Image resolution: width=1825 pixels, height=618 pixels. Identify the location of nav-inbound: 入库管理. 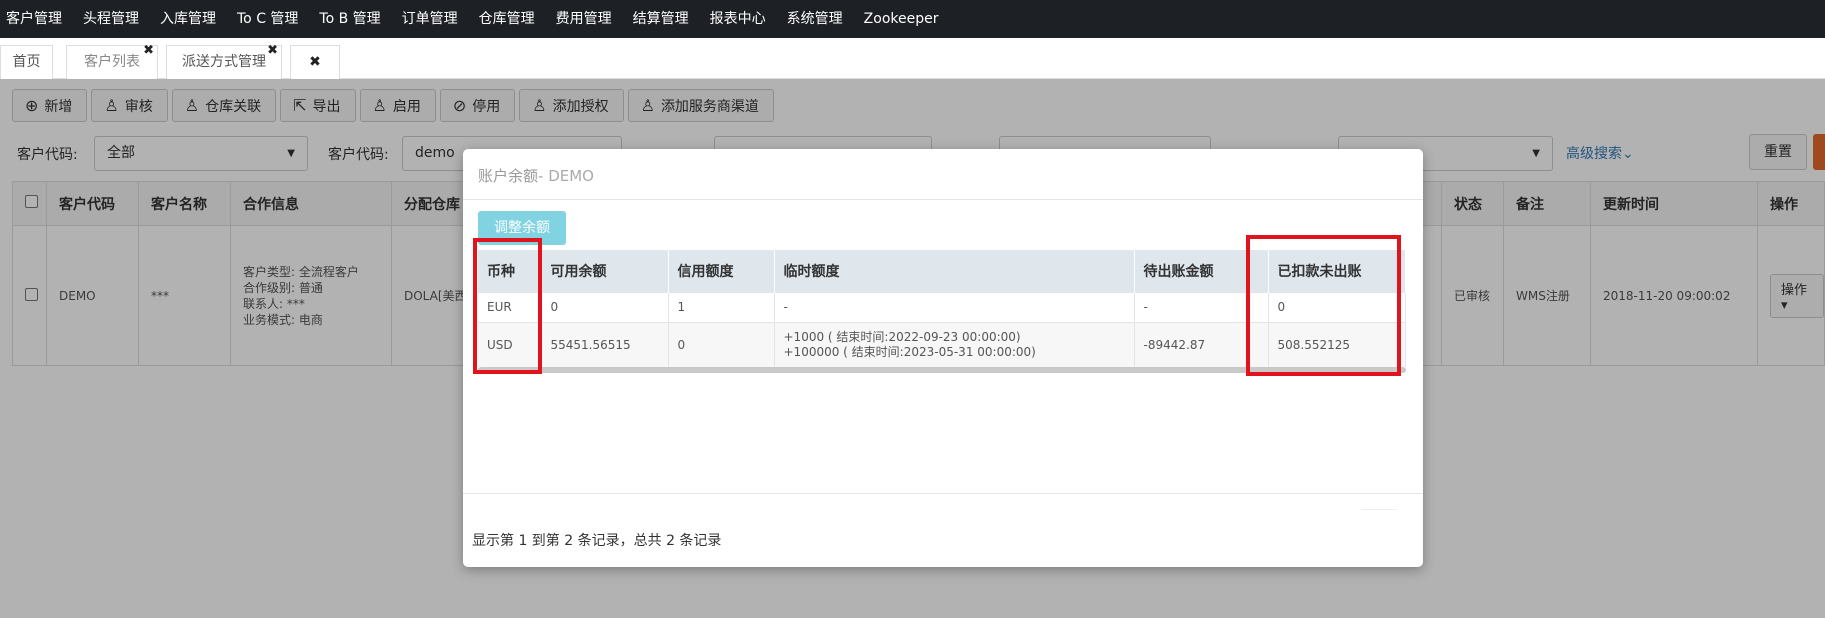
(191, 19).